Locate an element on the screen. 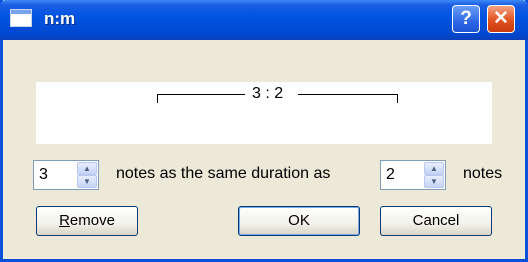 The height and width of the screenshot is (262, 528). window-title: n:m is located at coordinates (60, 18).